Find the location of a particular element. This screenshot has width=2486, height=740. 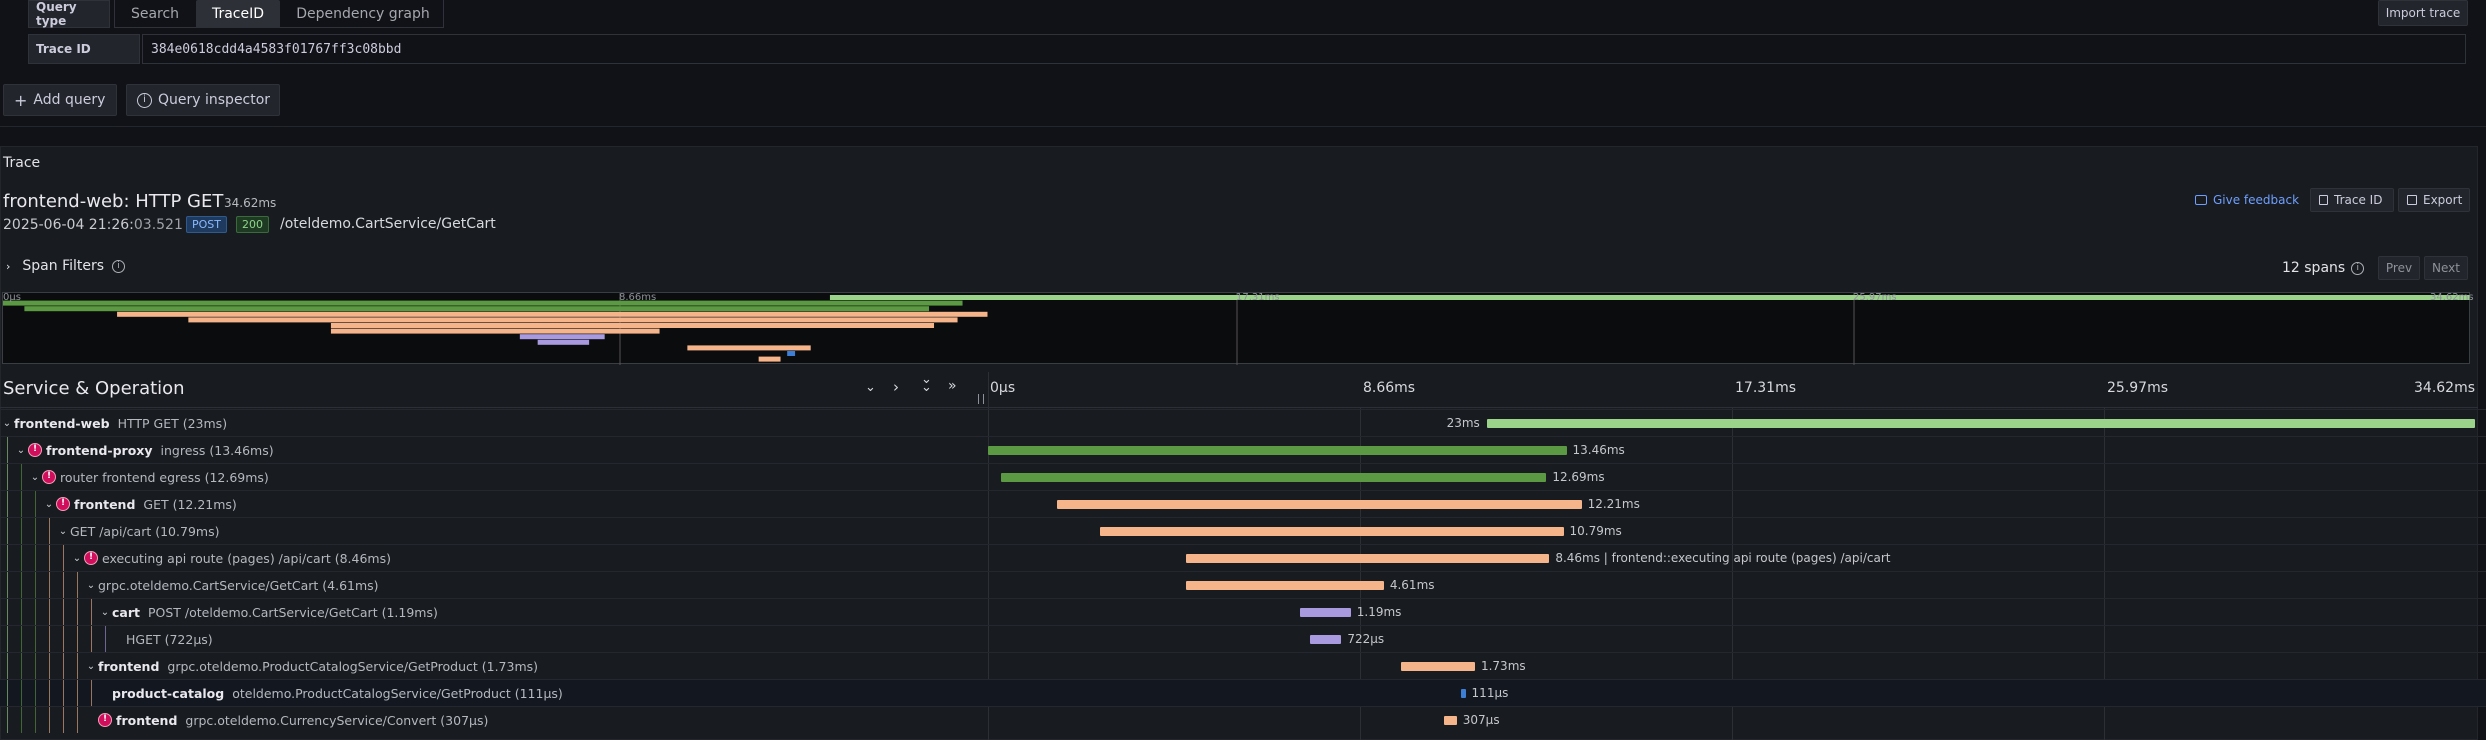

span-service-name: frontend is located at coordinates (105, 504).